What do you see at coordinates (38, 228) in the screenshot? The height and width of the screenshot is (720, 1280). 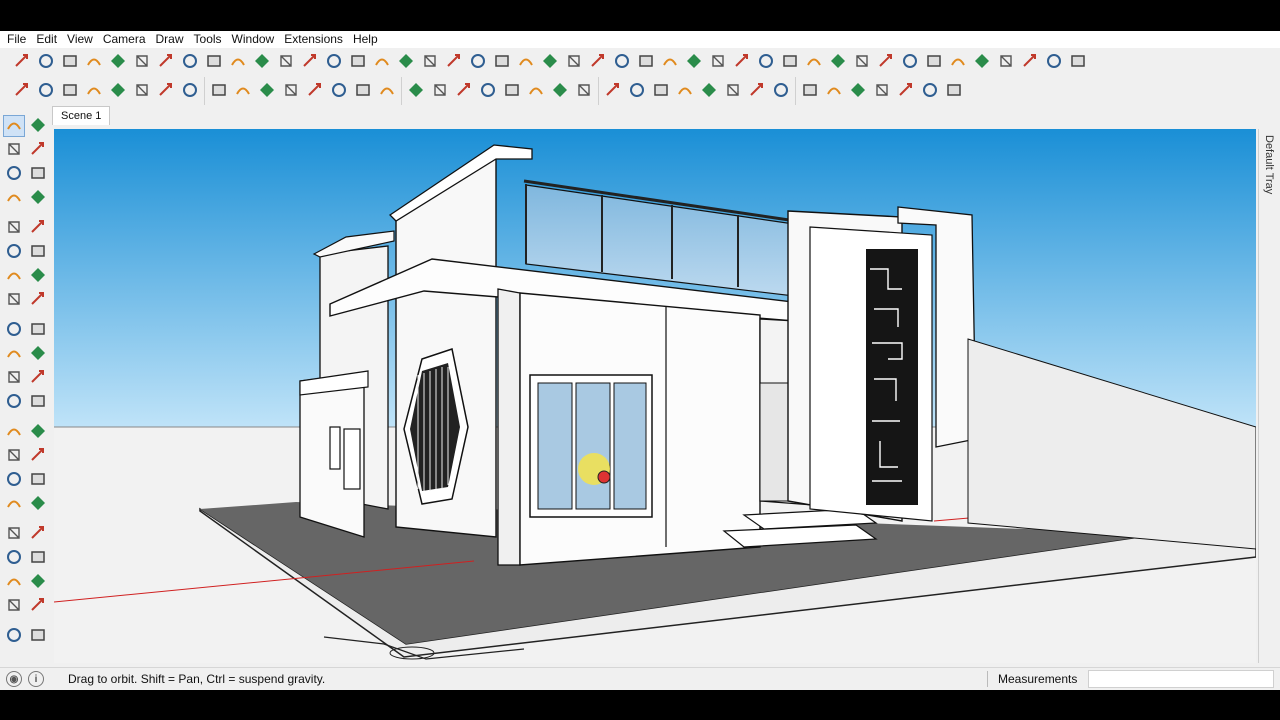 I see `rotated-rect-button` at bounding box center [38, 228].